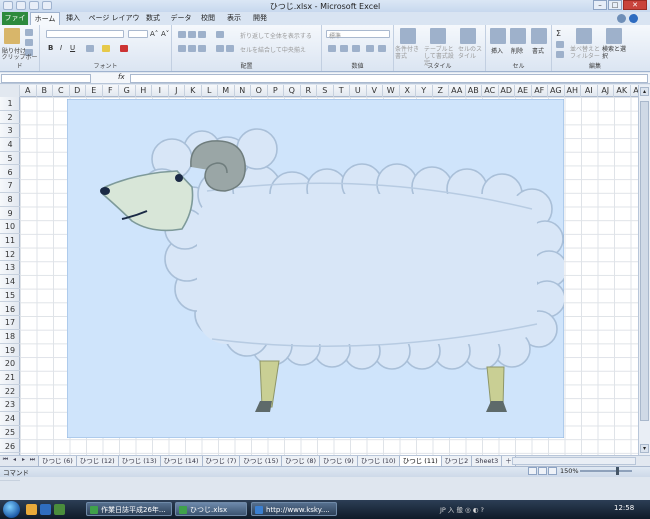 Image resolution: width=650 pixels, height=519 pixels. Describe the element at coordinates (78, 91) in the screenshot. I see `column-header: D` at that location.